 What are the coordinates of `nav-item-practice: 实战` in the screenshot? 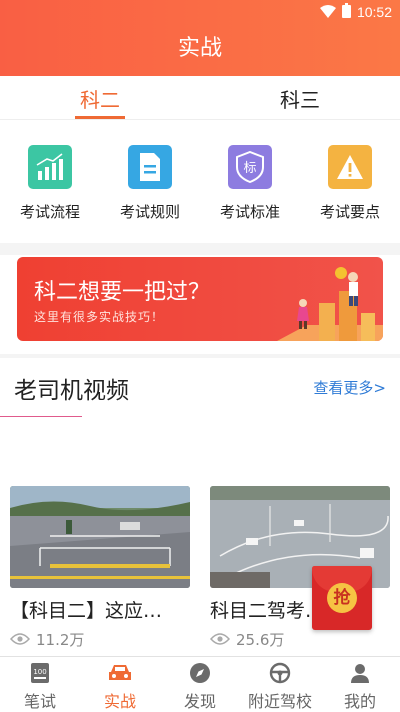 It's located at (120, 684).